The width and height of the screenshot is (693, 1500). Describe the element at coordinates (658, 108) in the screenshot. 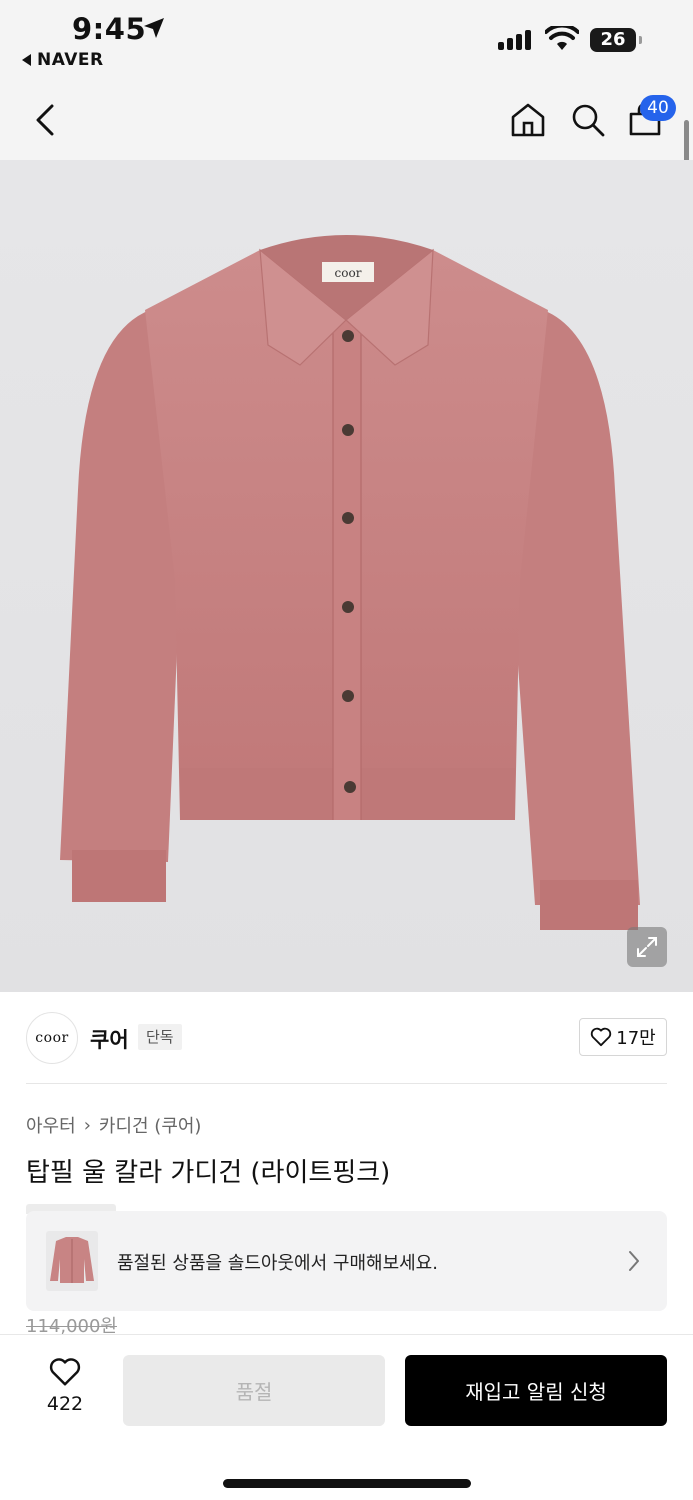

I see `cart-count-badge: 40` at that location.